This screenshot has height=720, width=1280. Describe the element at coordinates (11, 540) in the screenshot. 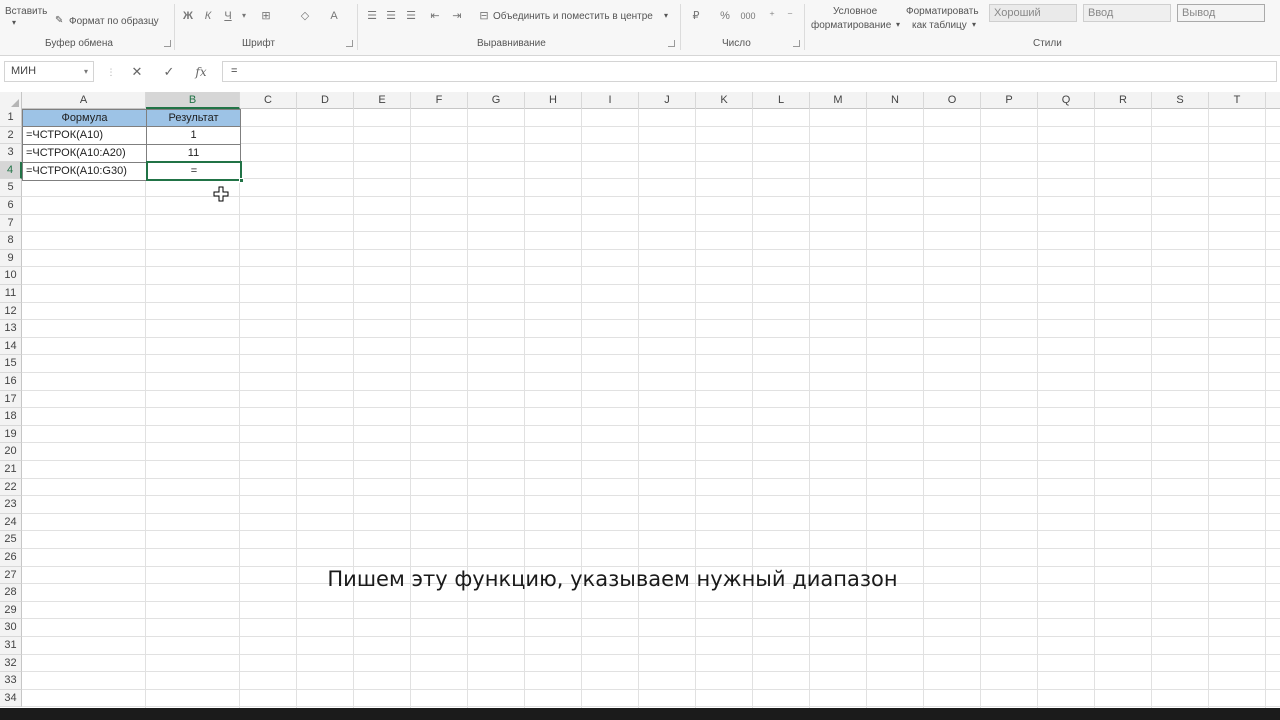

I see `row-header-25: 25` at that location.